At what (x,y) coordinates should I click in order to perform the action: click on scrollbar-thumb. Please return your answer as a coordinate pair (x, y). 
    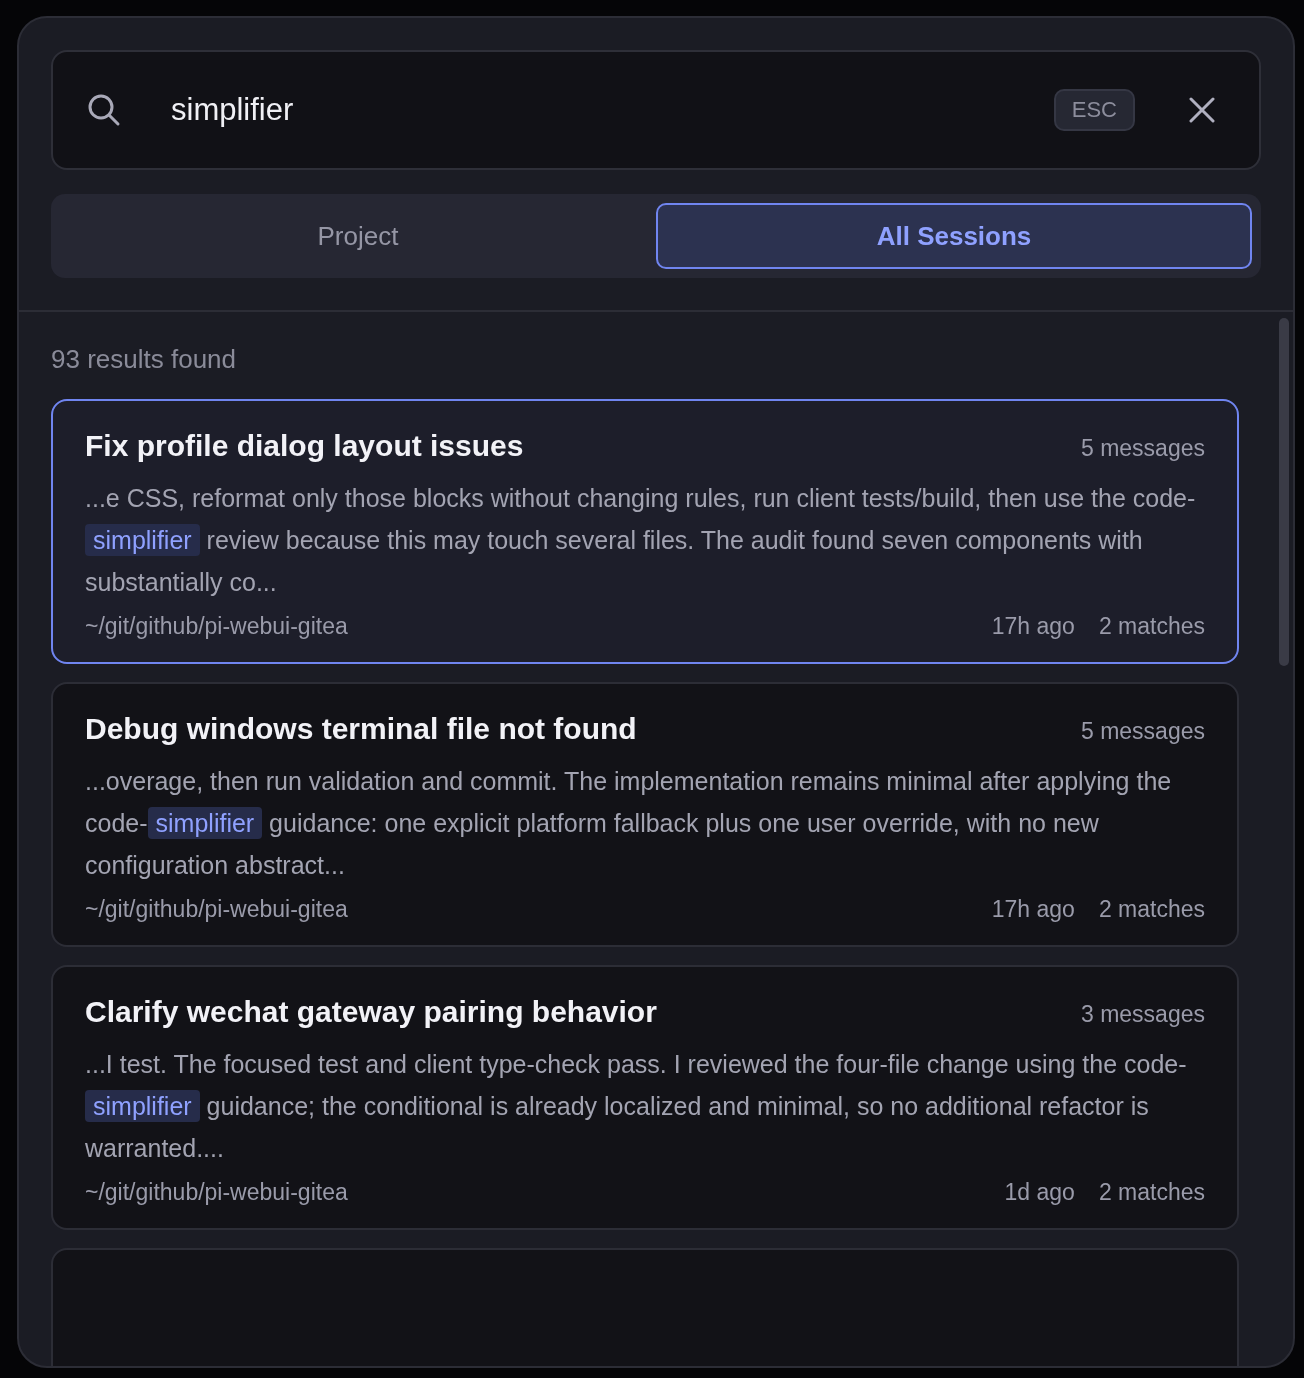
    Looking at the image, I should click on (1284, 492).